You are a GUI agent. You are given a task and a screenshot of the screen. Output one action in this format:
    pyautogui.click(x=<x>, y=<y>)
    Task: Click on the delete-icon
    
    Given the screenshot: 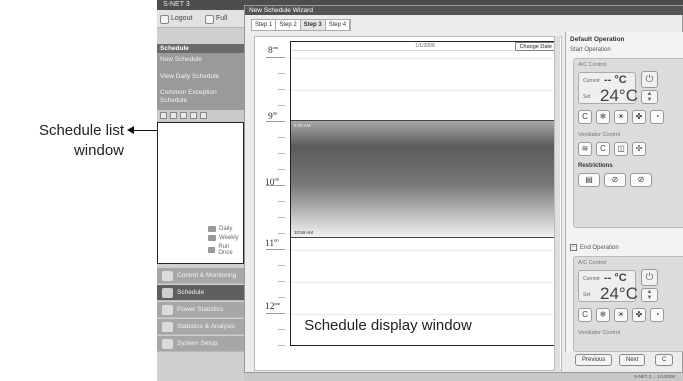 What is the action you would take?
    pyautogui.click(x=193, y=115)
    